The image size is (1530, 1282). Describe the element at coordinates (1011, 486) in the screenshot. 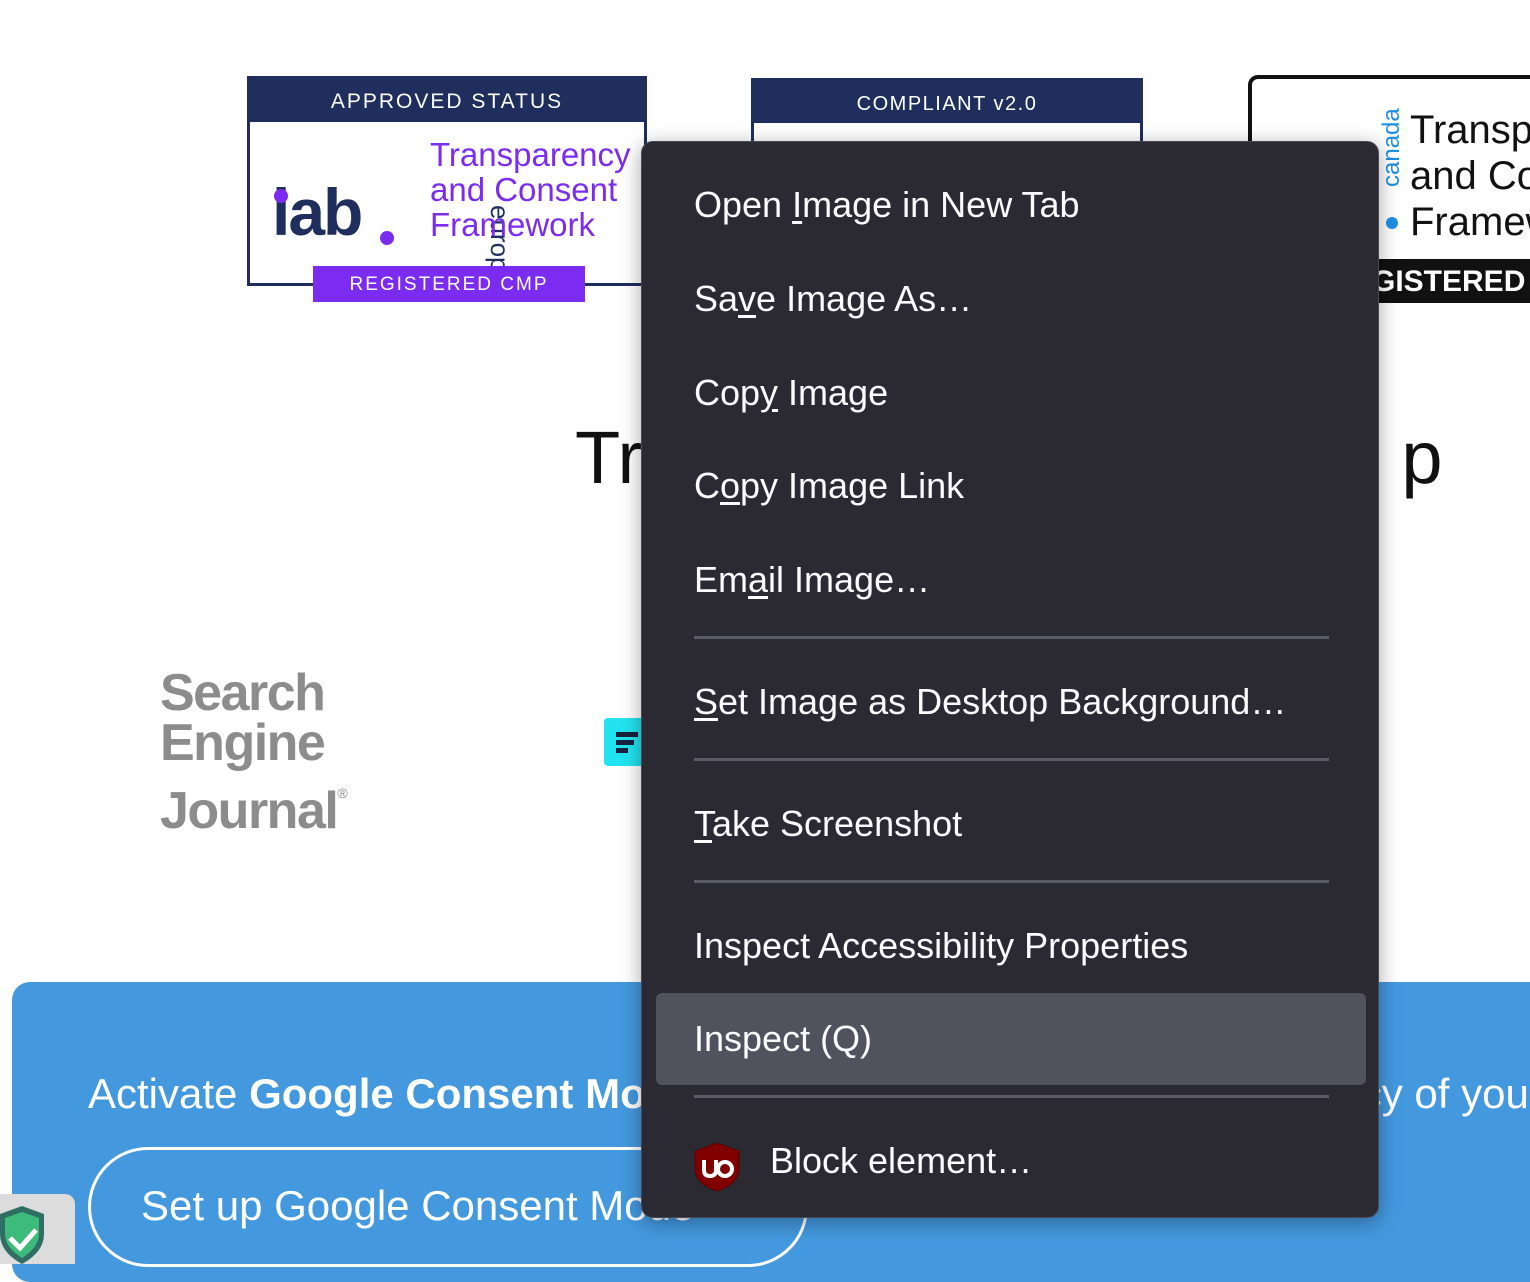

I see `menu-item-copy-image-link: Copy Image Link` at that location.